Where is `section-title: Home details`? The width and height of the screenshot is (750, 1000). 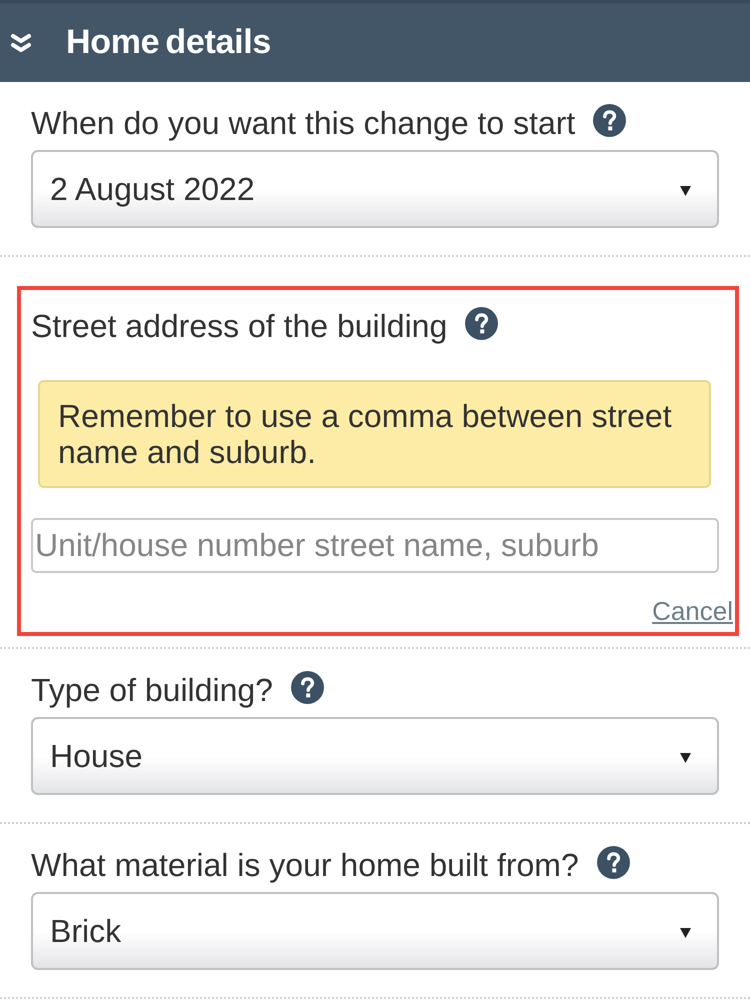 section-title: Home details is located at coordinates (169, 42).